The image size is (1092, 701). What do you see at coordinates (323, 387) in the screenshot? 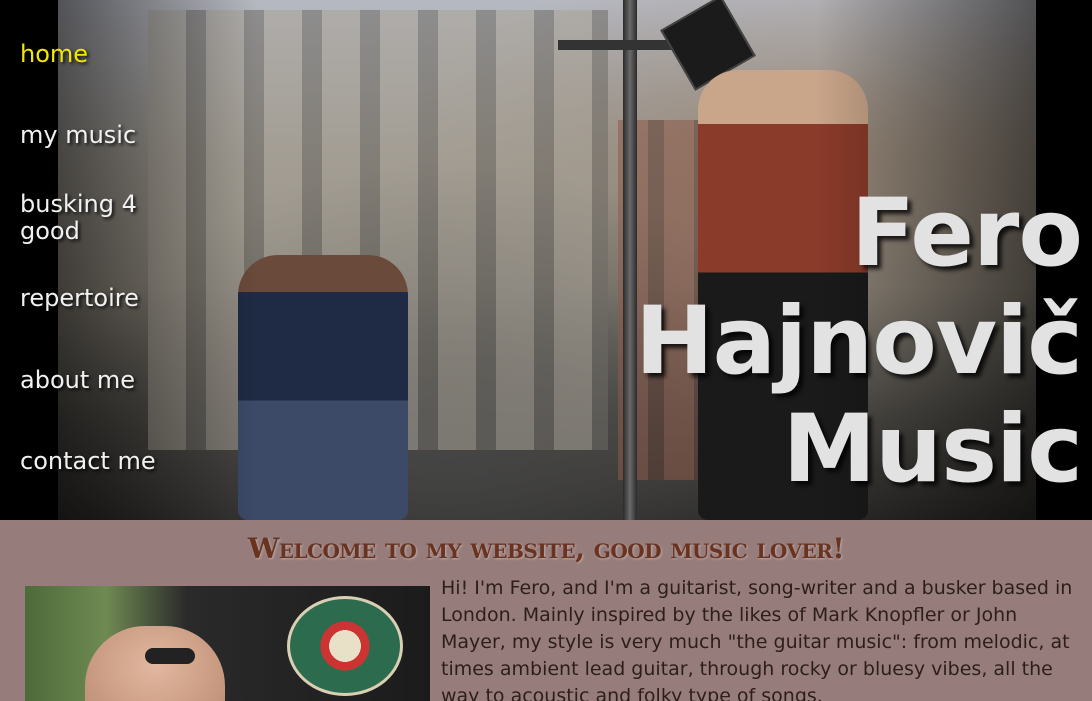
I see `dancer-figure` at bounding box center [323, 387].